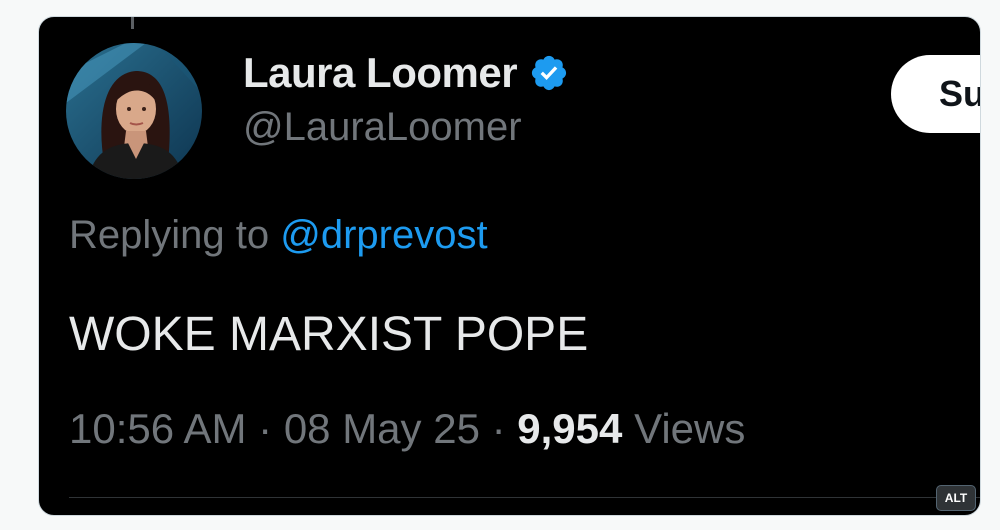 Image resolution: width=1000 pixels, height=530 pixels. I want to click on tweet-text: WOKE MARXIST POPE, so click(329, 334).